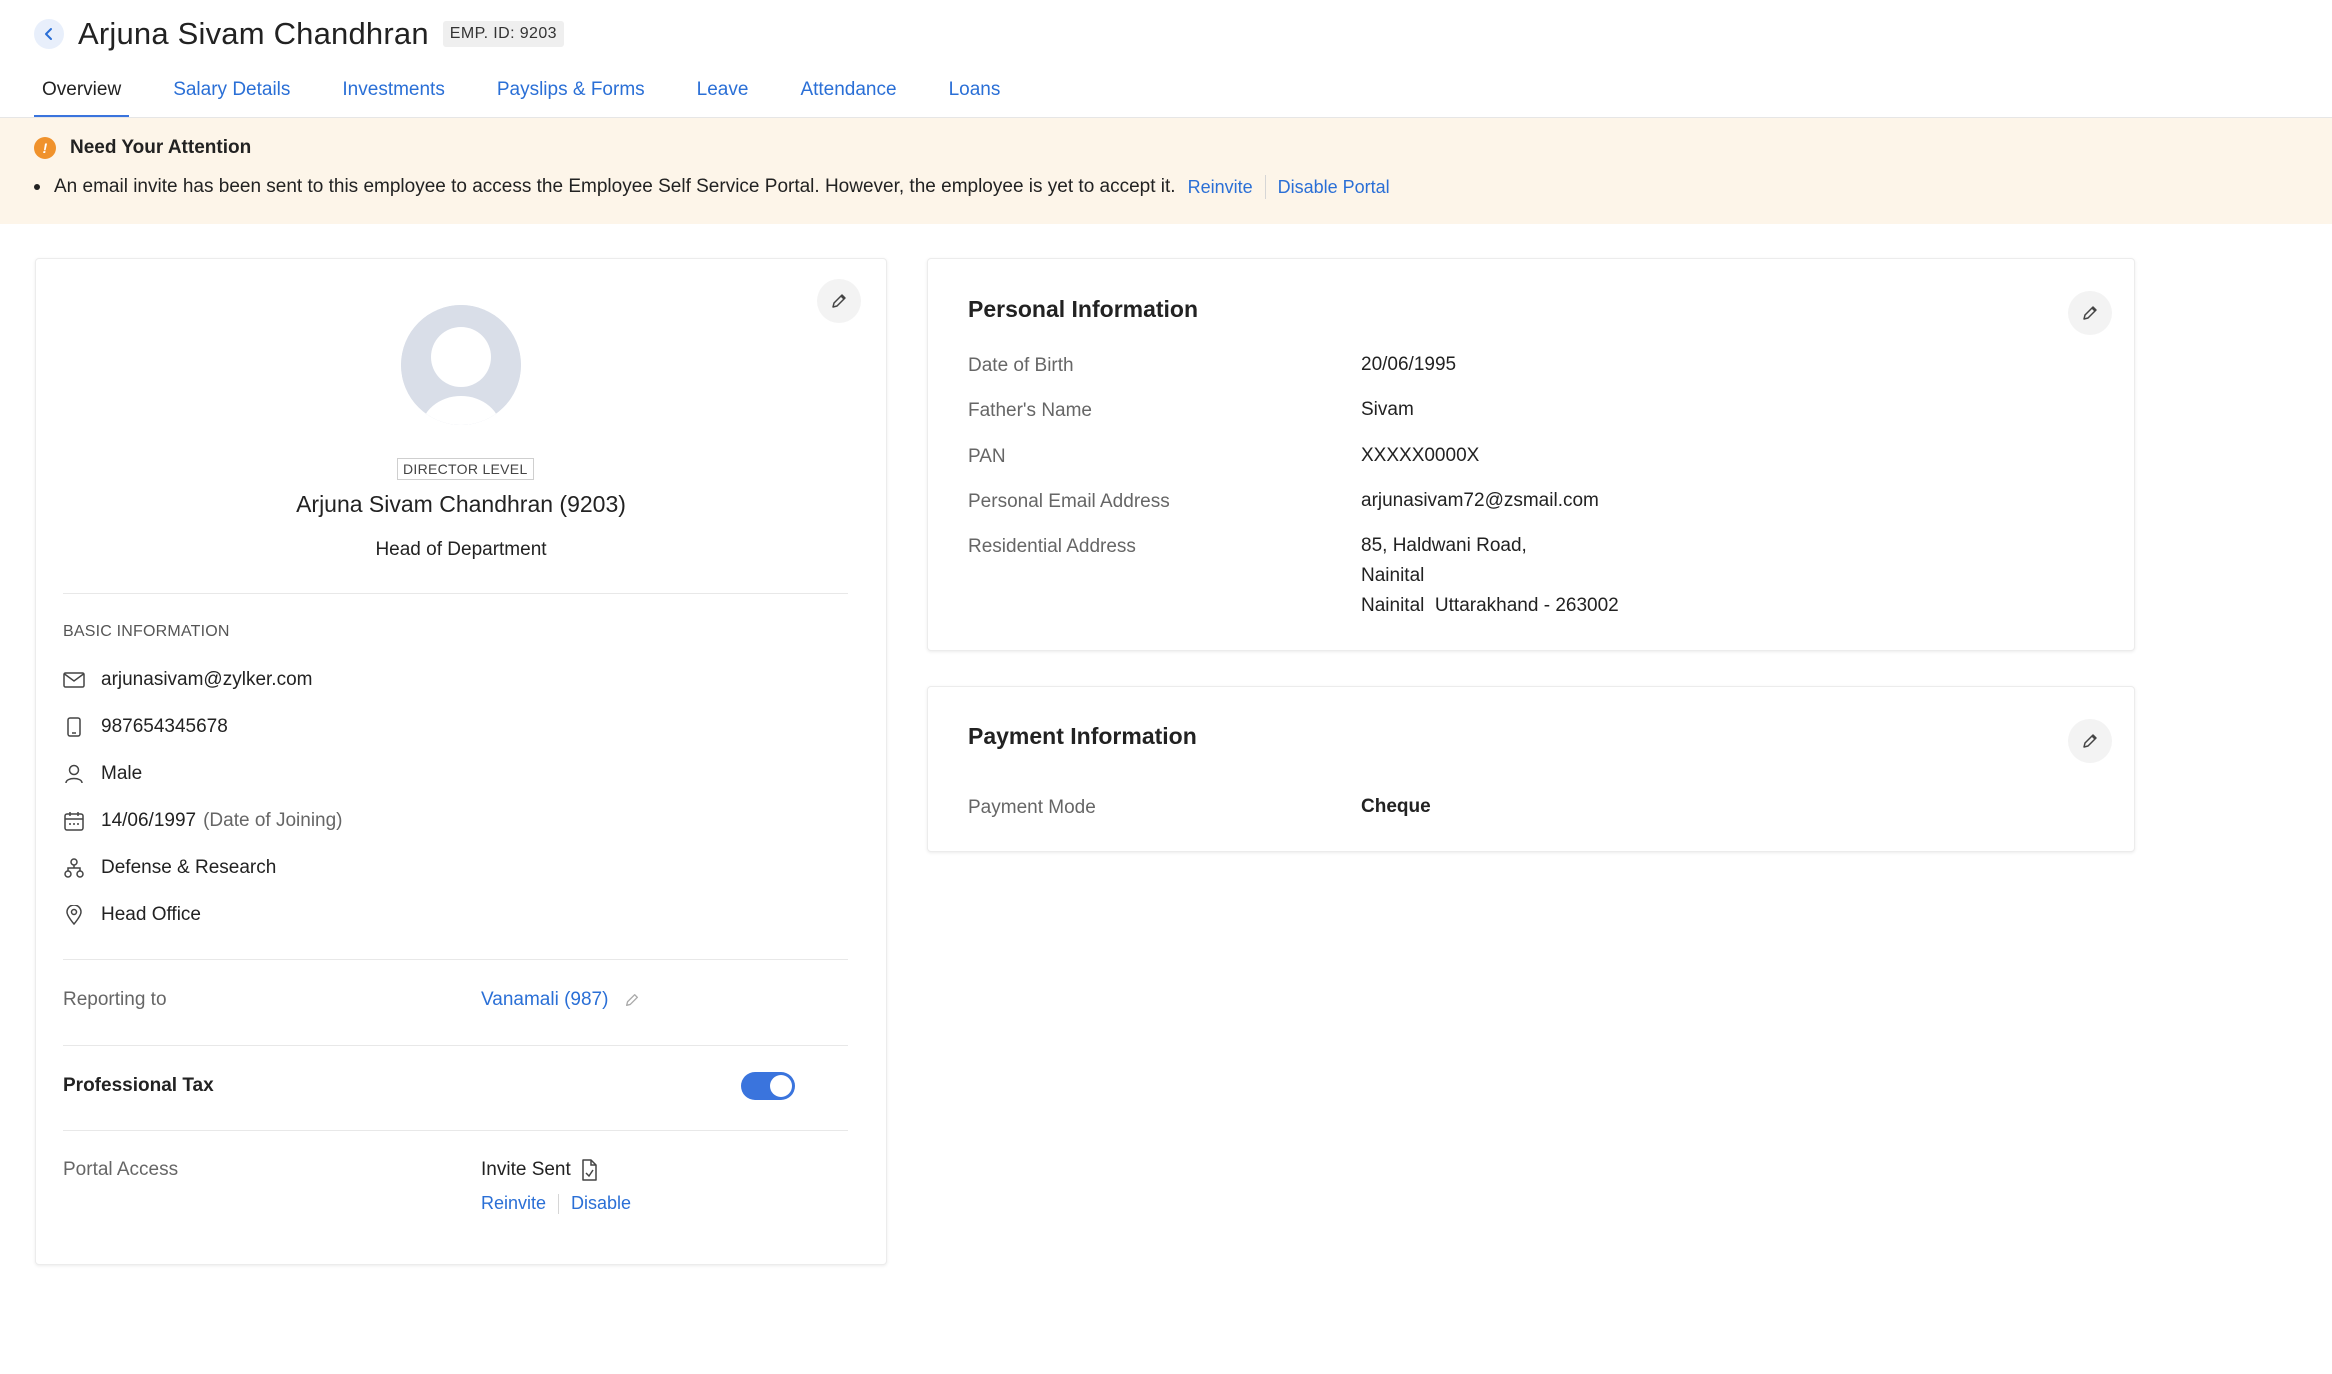 This screenshot has height=1374, width=2332. Describe the element at coordinates (1396, 806) in the screenshot. I see `payment-mode-value: Cheque` at that location.